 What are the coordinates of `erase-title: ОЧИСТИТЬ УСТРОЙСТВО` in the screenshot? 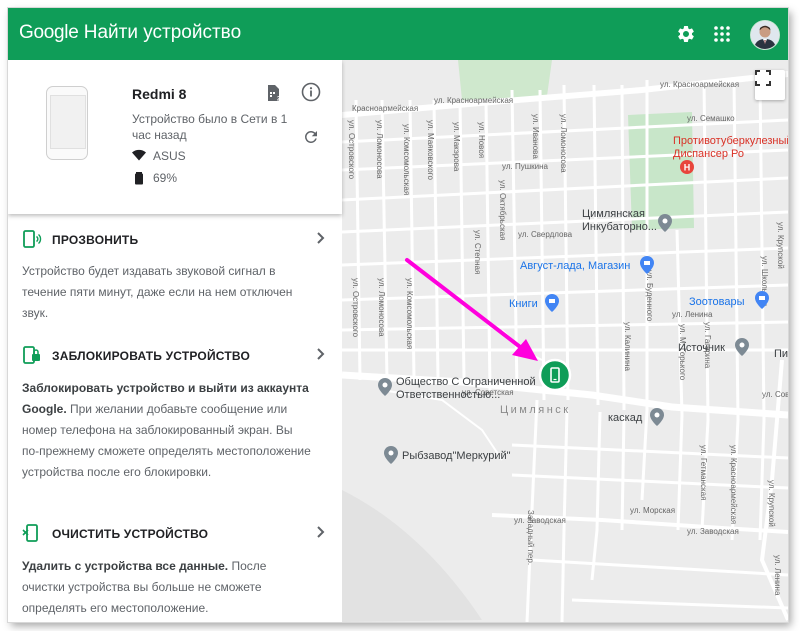 It's located at (130, 534).